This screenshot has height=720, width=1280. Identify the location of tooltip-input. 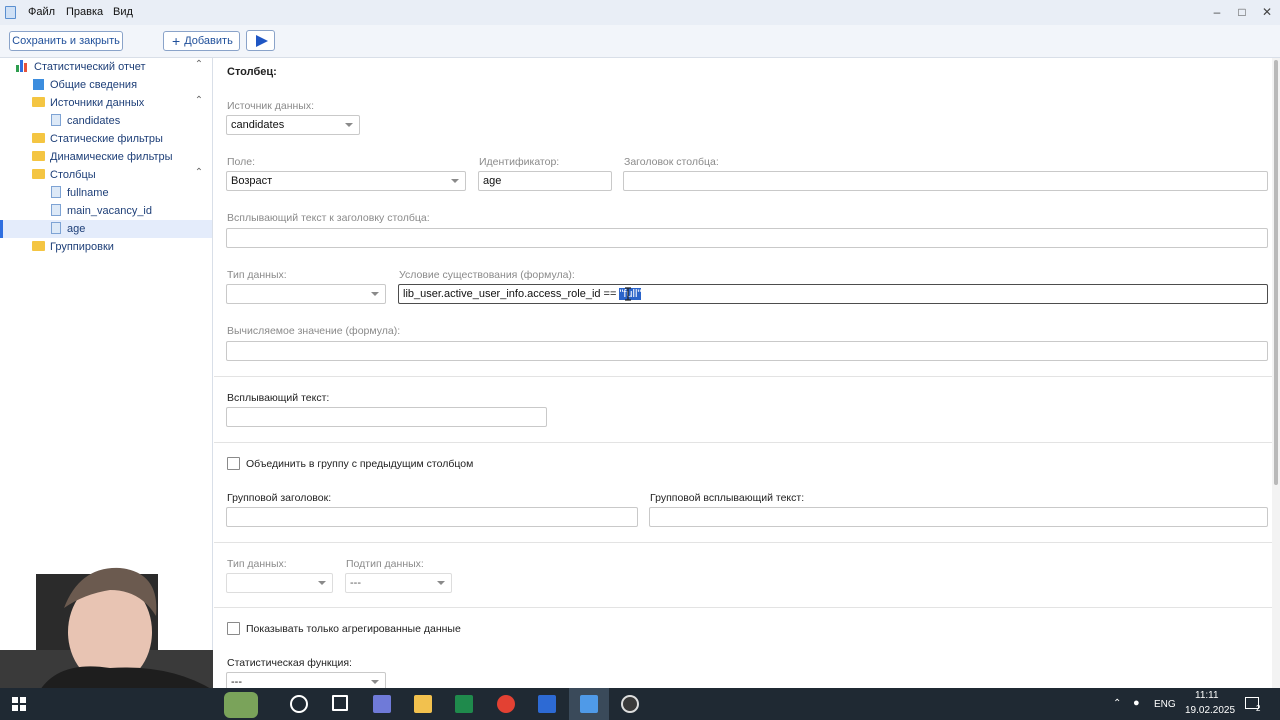
(386, 417).